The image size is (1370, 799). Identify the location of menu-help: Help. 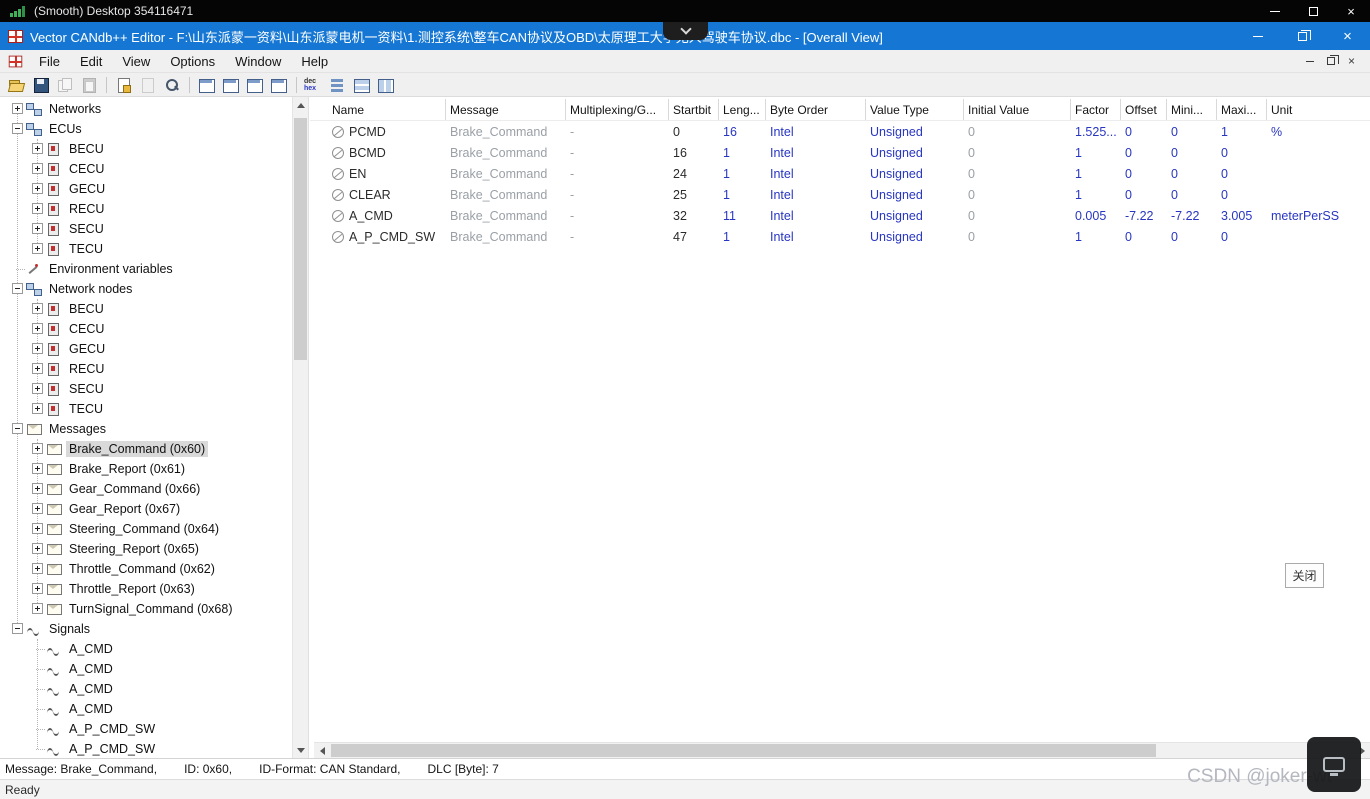
(314, 61).